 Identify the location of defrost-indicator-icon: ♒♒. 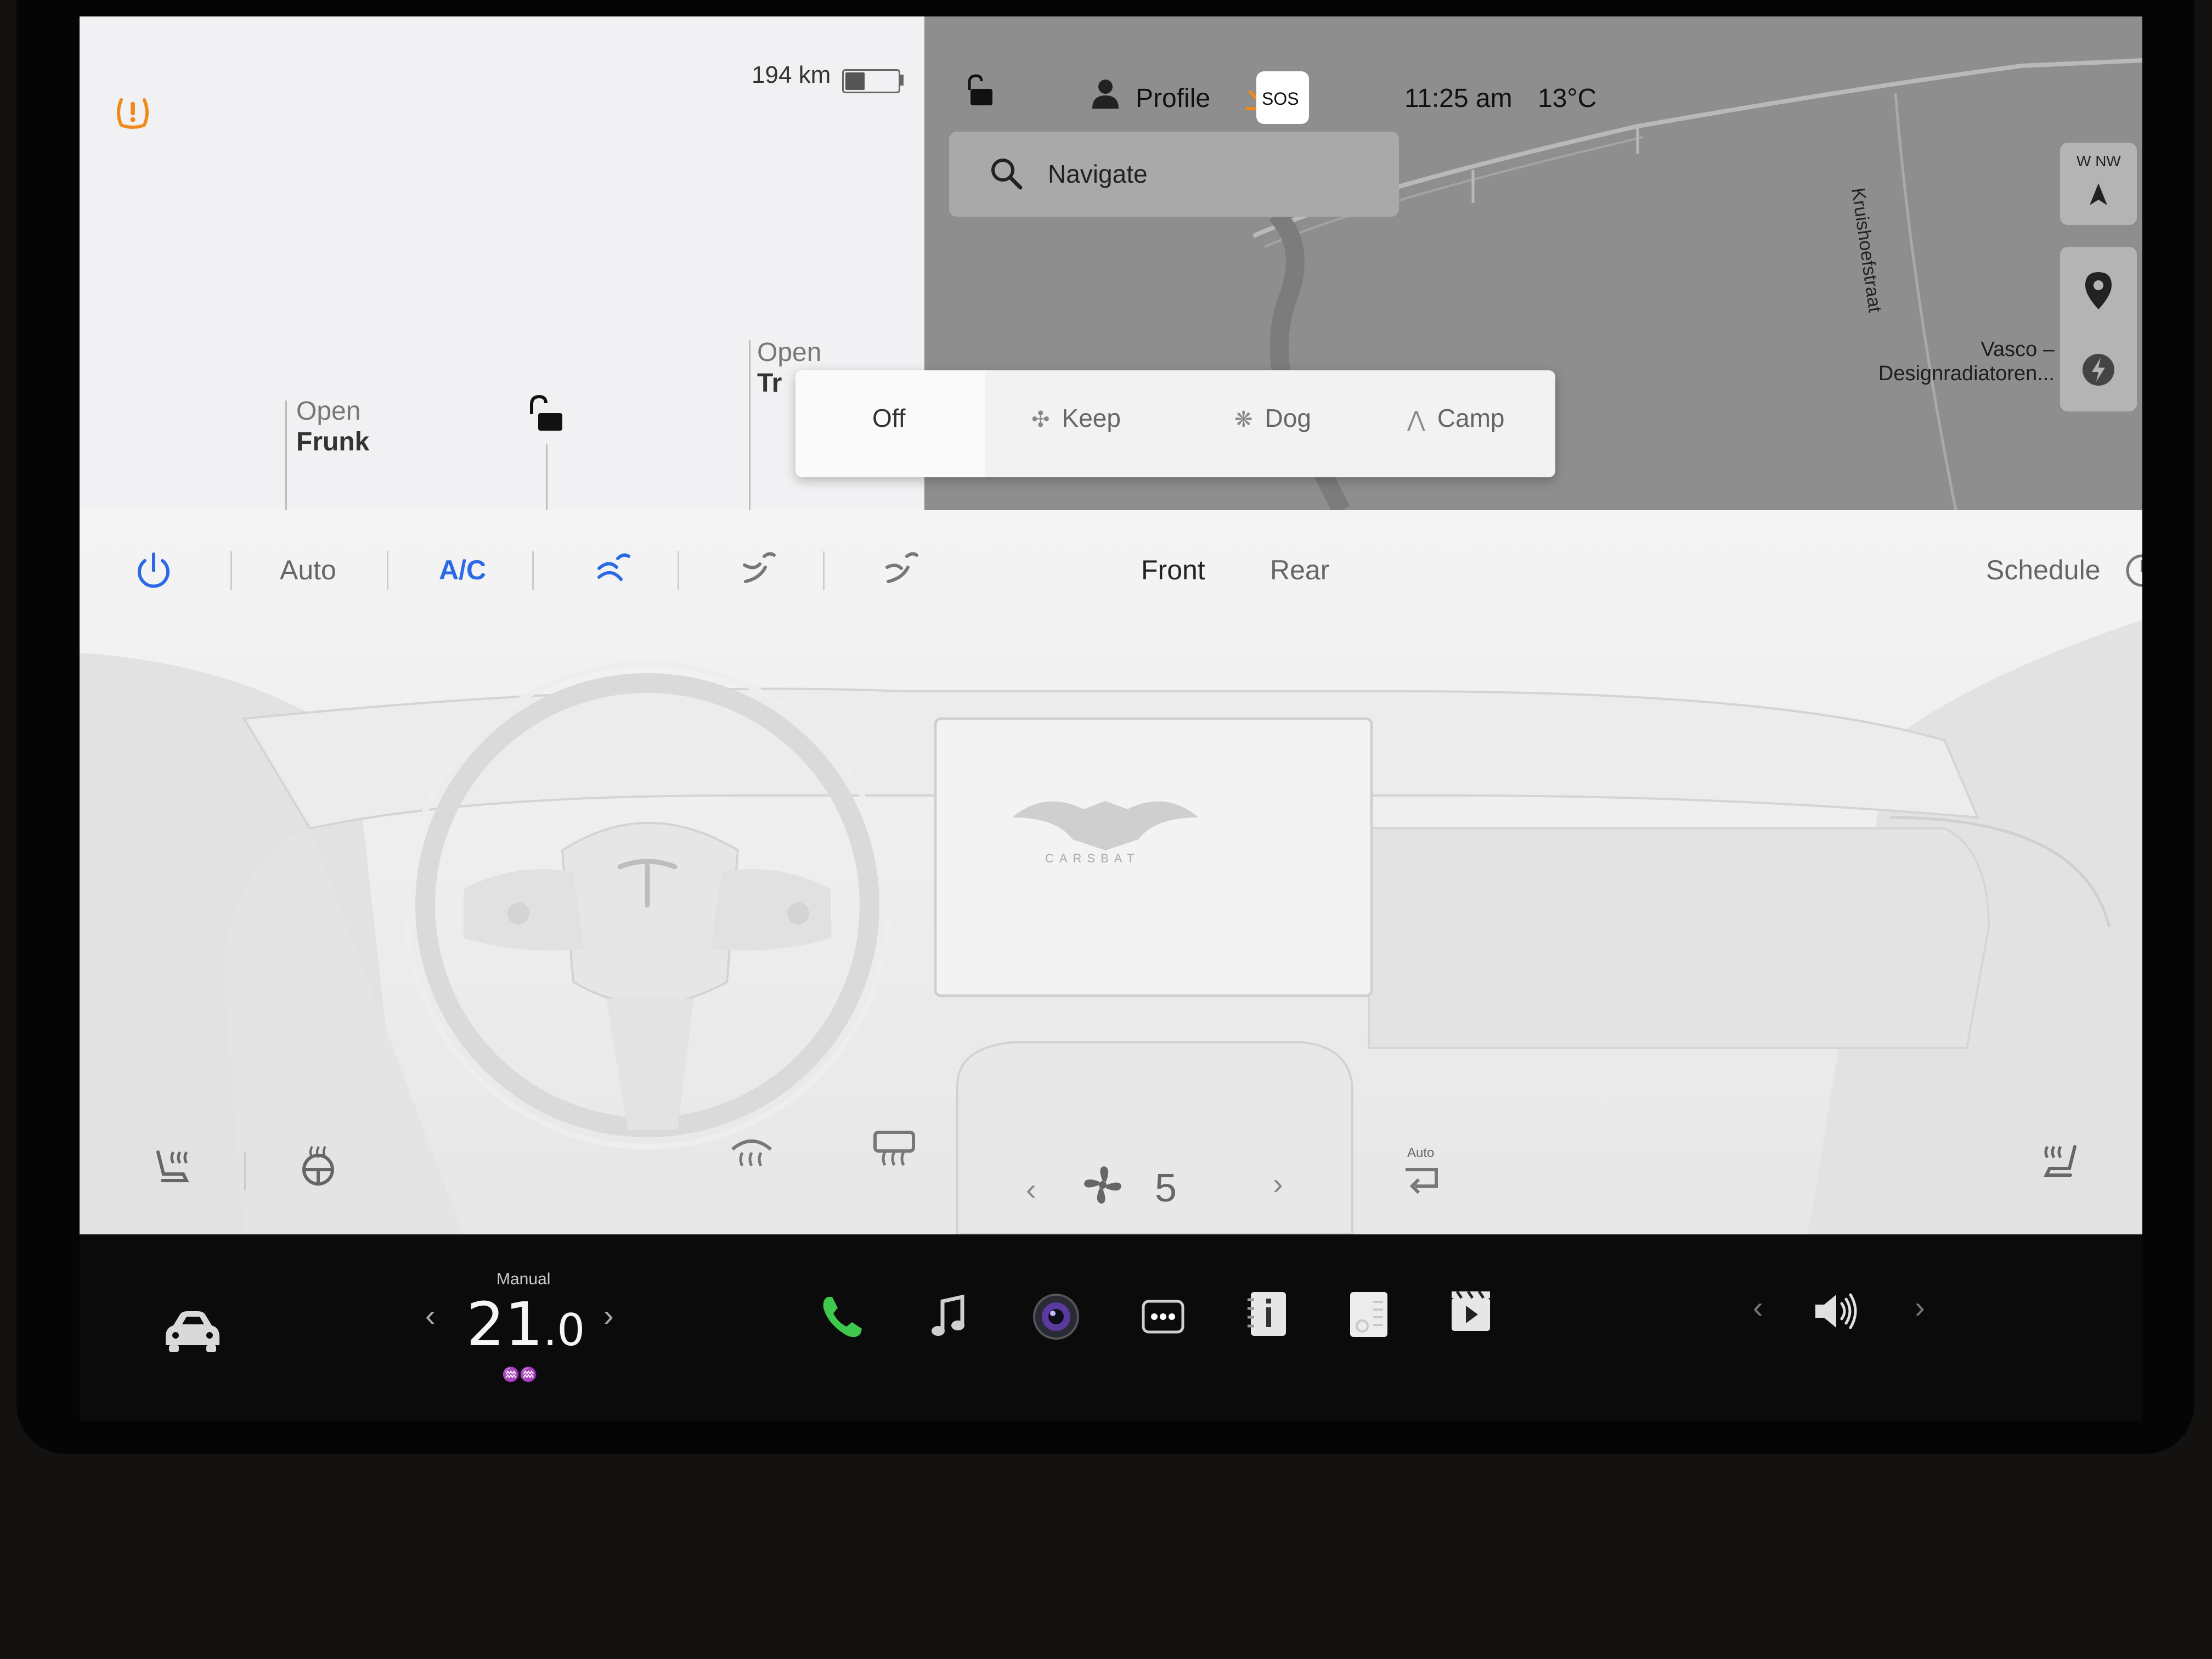
(520, 1375).